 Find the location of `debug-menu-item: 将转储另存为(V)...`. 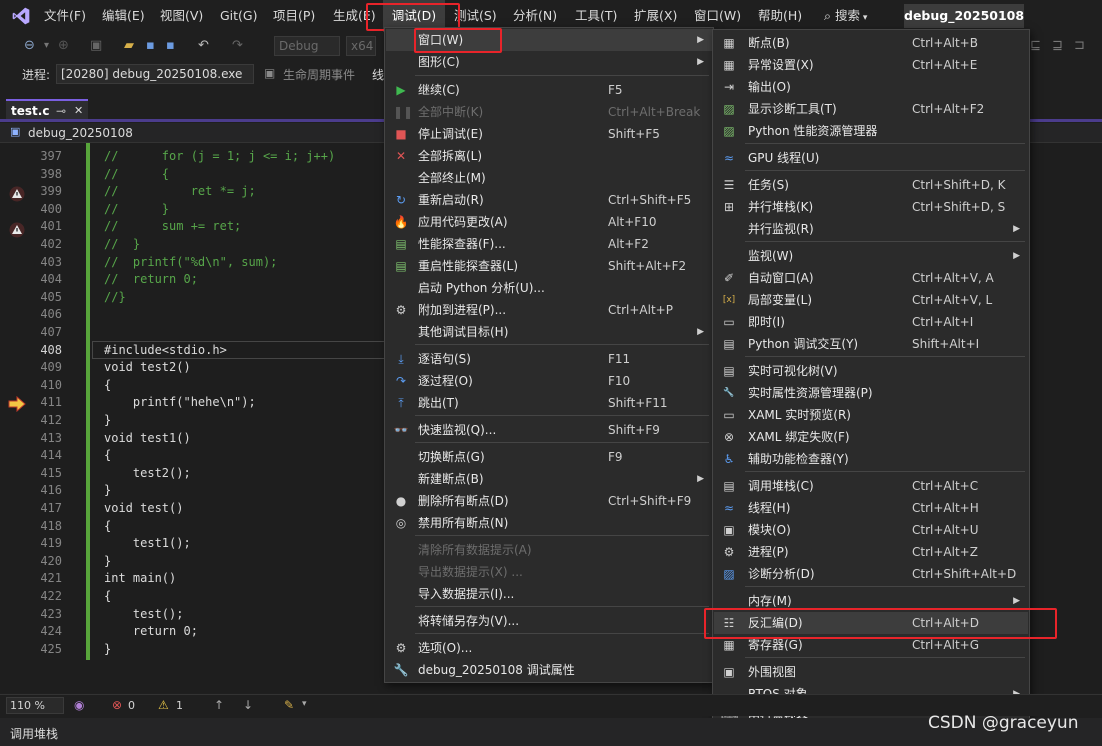

debug-menu-item: 将转储另存为(V)... is located at coordinates (549, 621).